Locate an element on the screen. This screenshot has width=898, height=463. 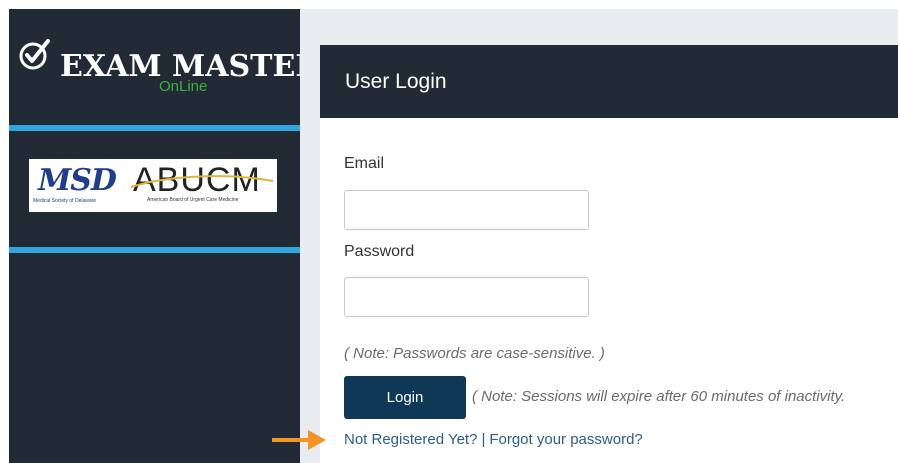
email-field is located at coordinates (466, 210).